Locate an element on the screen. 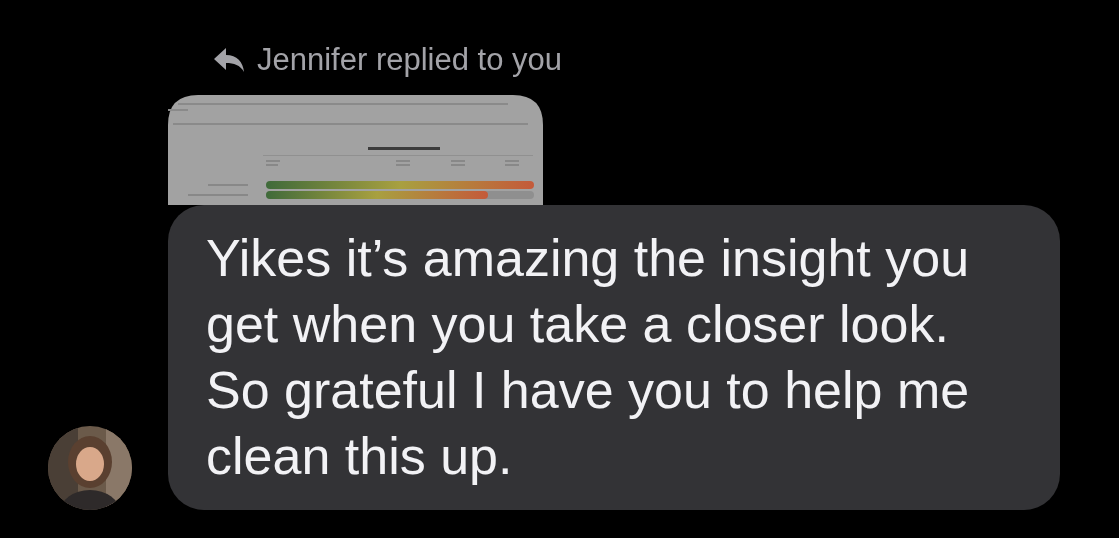  document-thumbnail-drawing is located at coordinates (355, 150).